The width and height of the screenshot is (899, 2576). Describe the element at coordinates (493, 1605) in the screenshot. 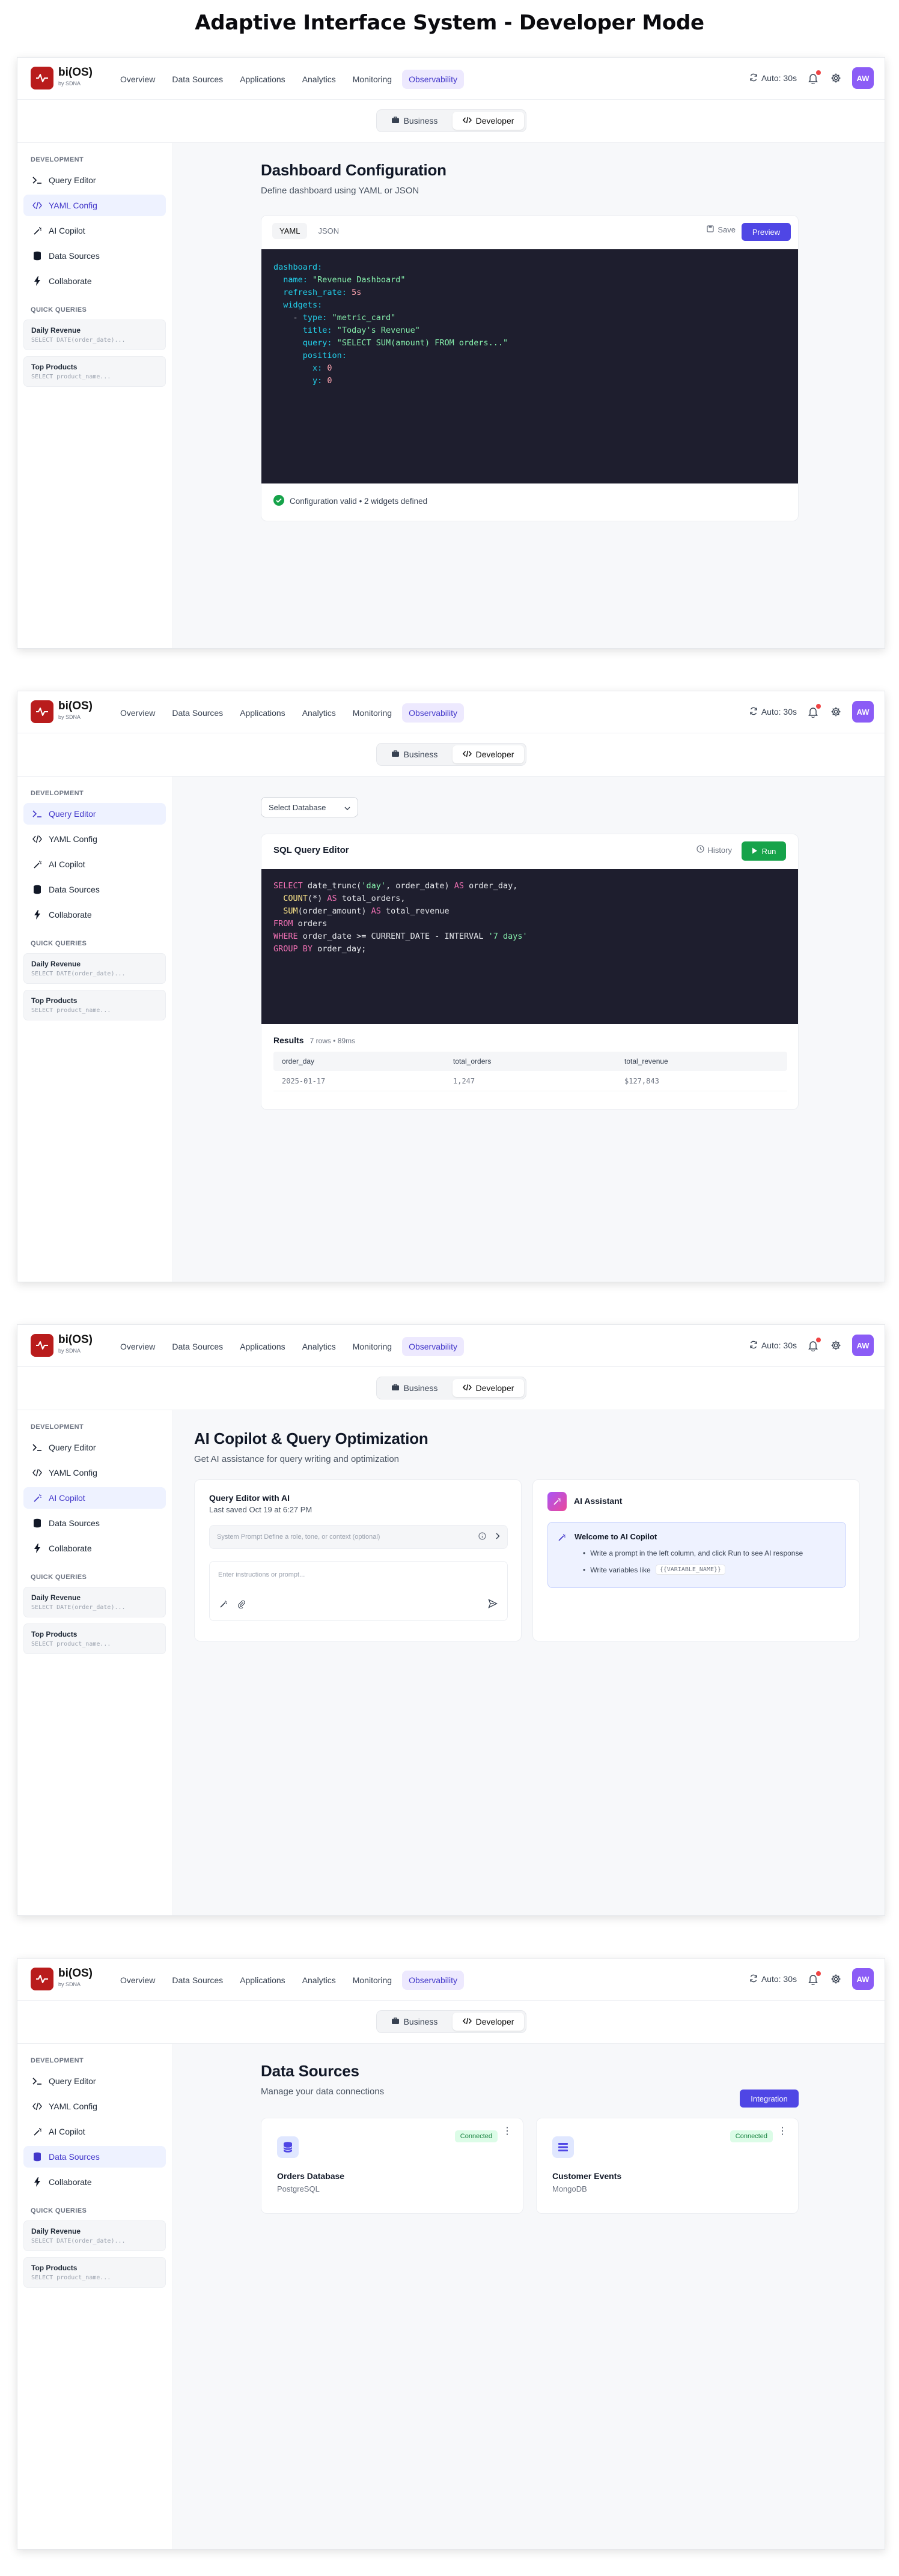

I see `send-icon` at that location.